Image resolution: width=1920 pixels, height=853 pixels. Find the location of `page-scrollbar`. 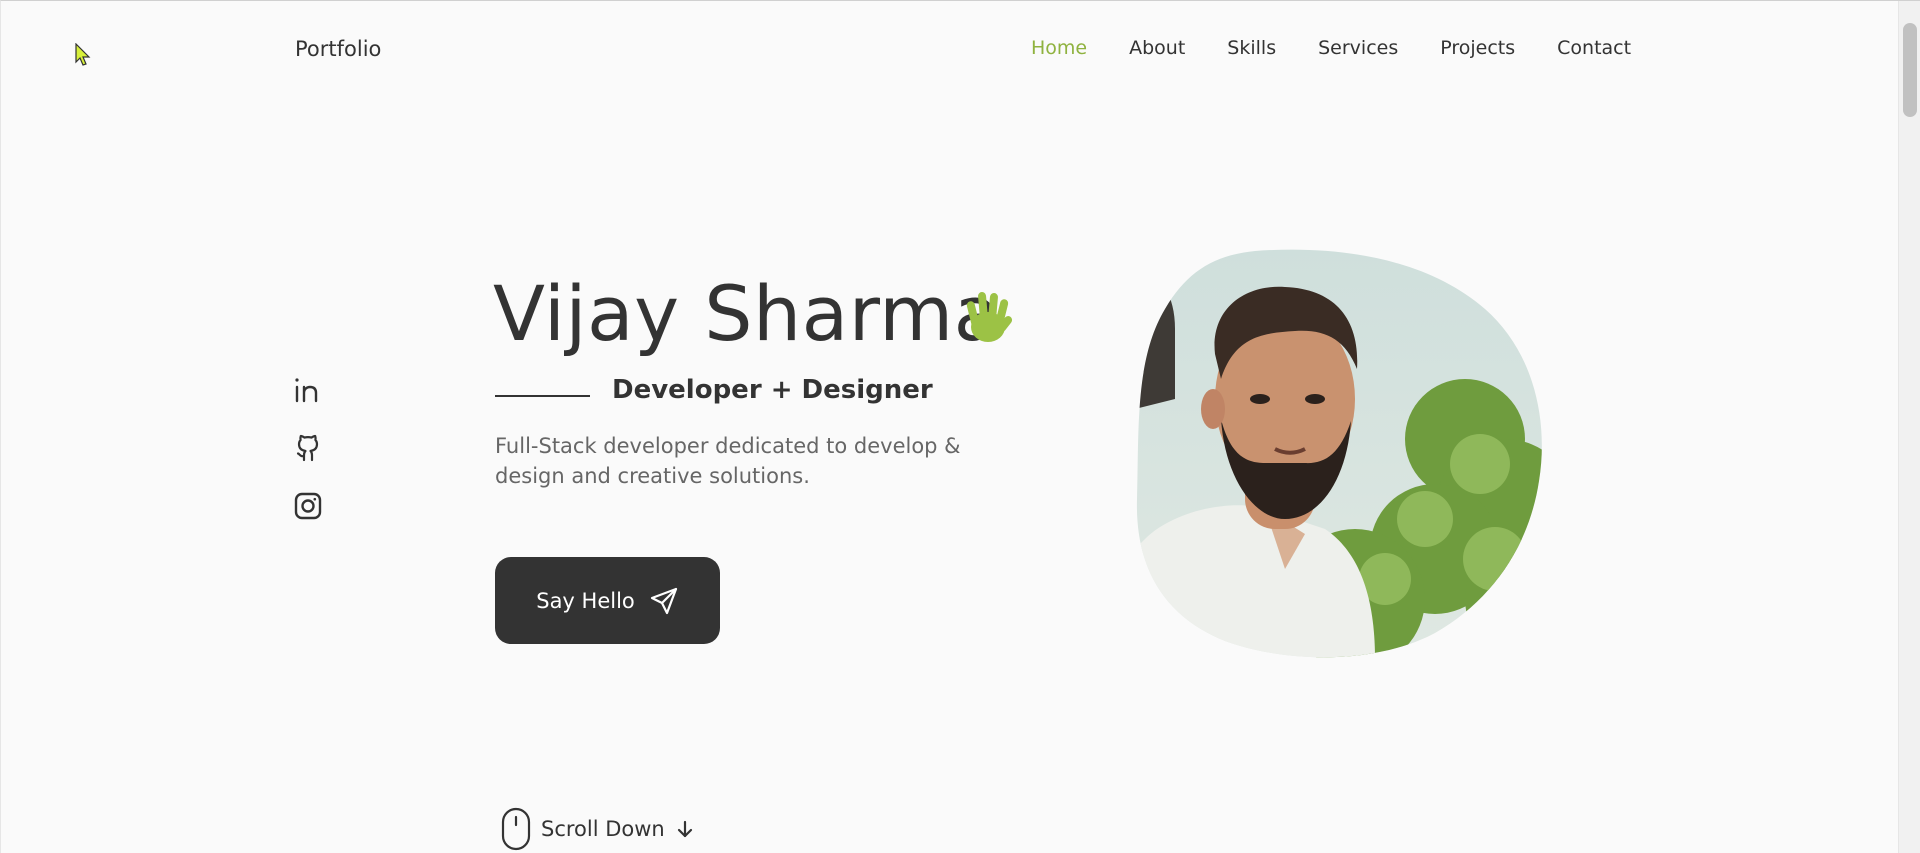

page-scrollbar is located at coordinates (1909, 427).